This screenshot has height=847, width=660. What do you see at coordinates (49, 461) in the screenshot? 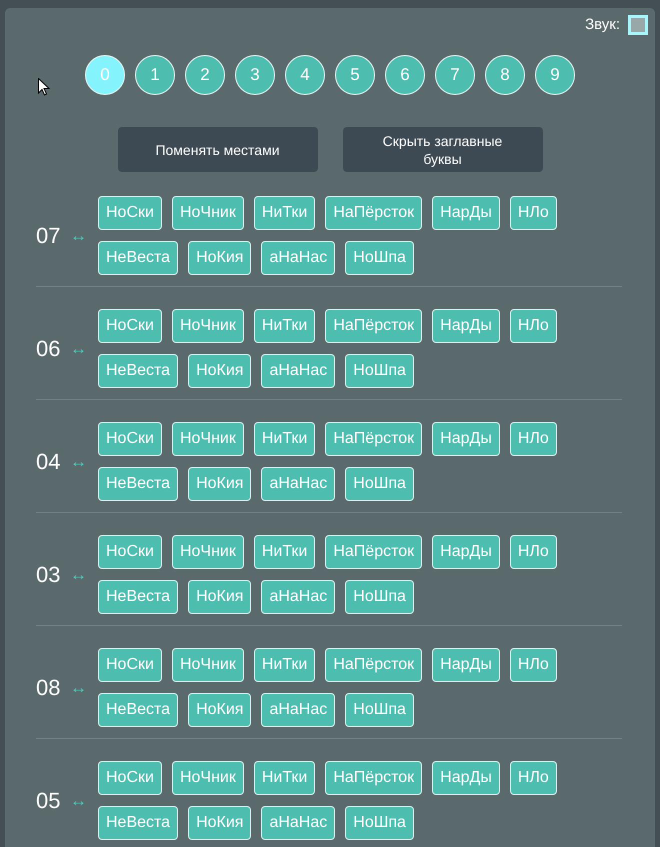
I see `group-number: 04` at bounding box center [49, 461].